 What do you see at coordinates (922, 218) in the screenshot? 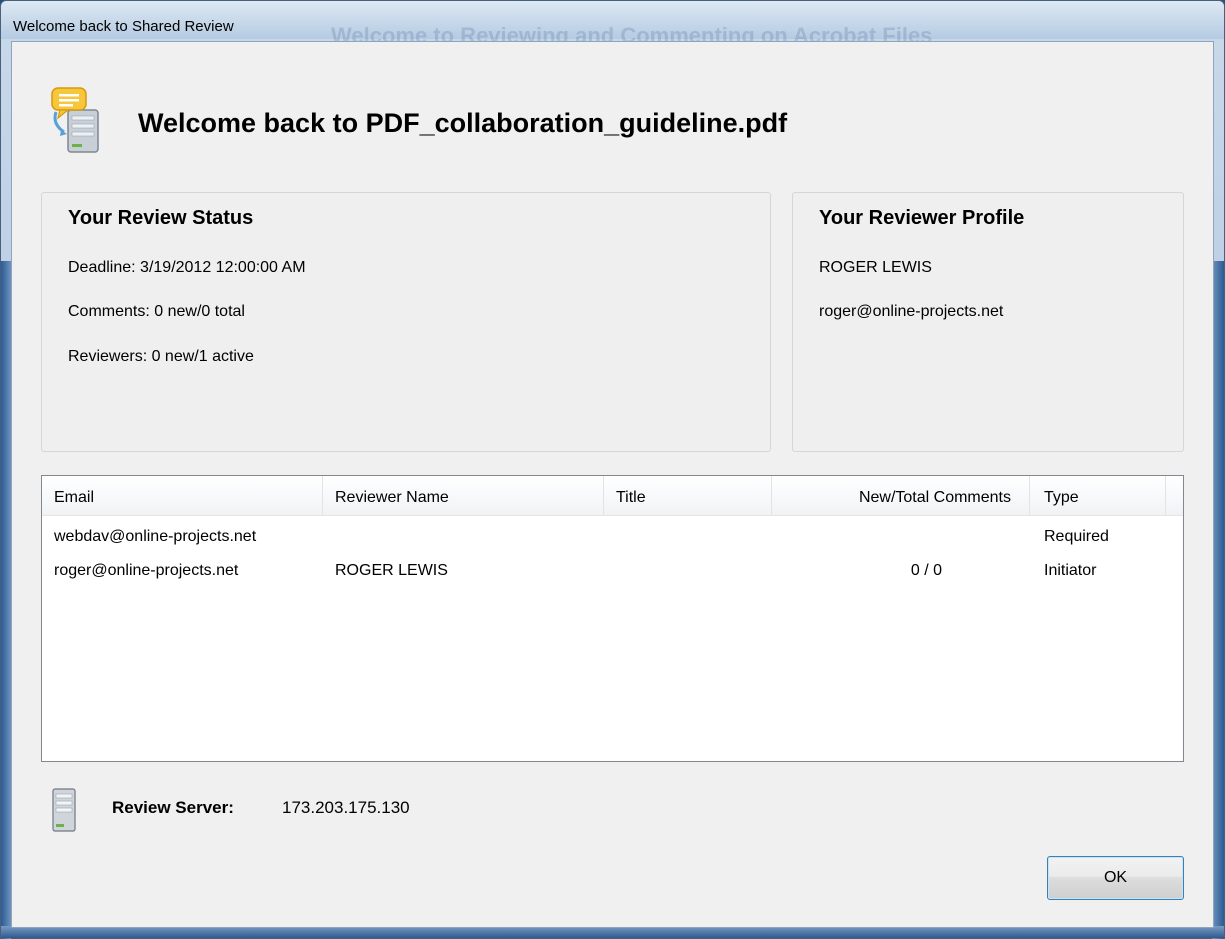
I see `reviewer-profile-heading: Your Reviewer Profile` at bounding box center [922, 218].